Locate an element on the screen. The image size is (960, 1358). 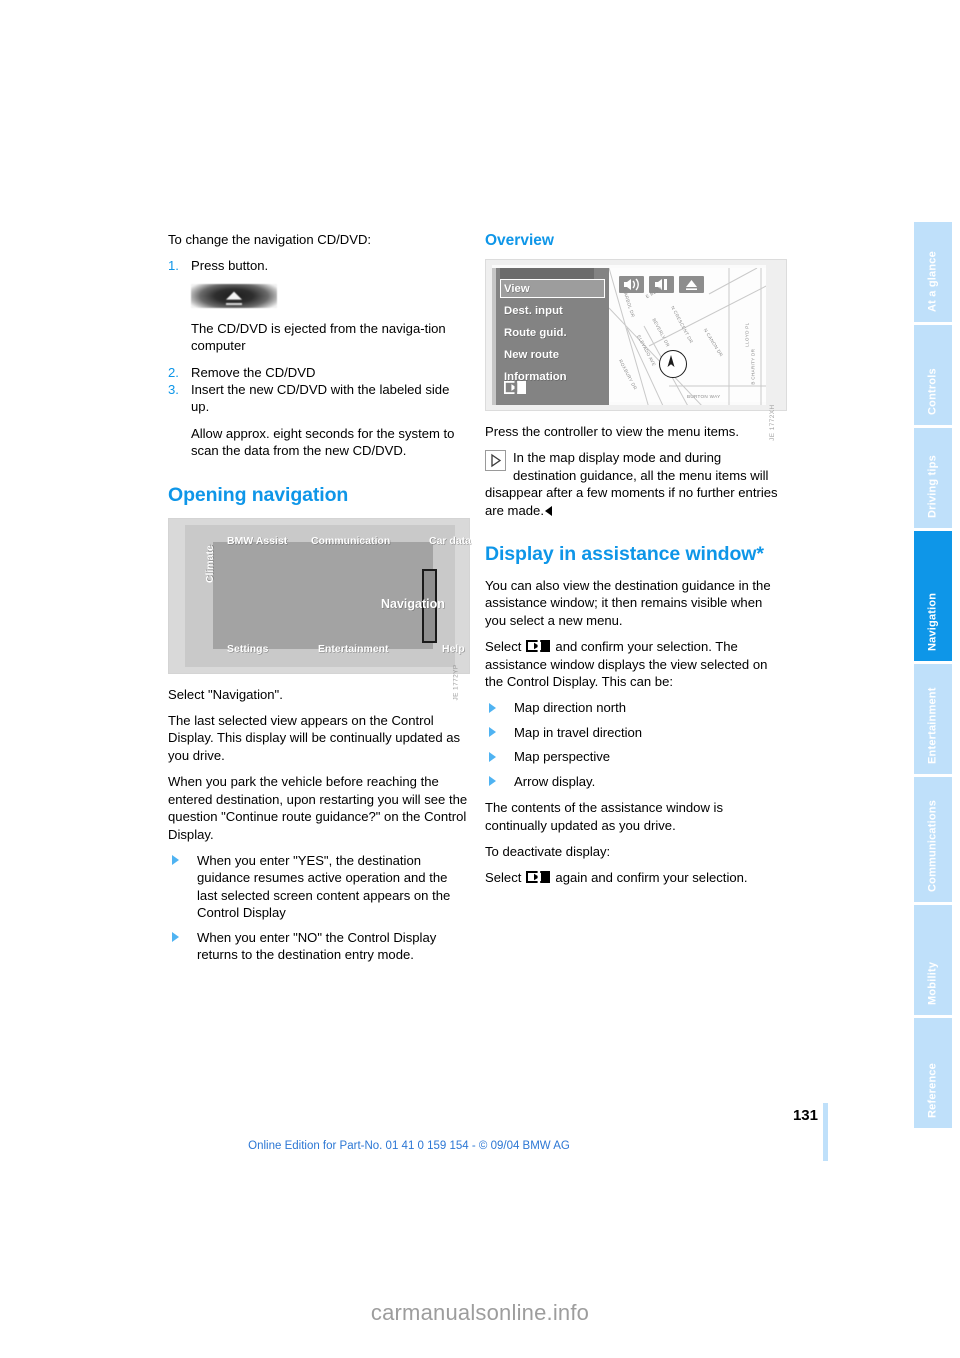
street-label: BURTON WAY is located at coordinates (704, 396).